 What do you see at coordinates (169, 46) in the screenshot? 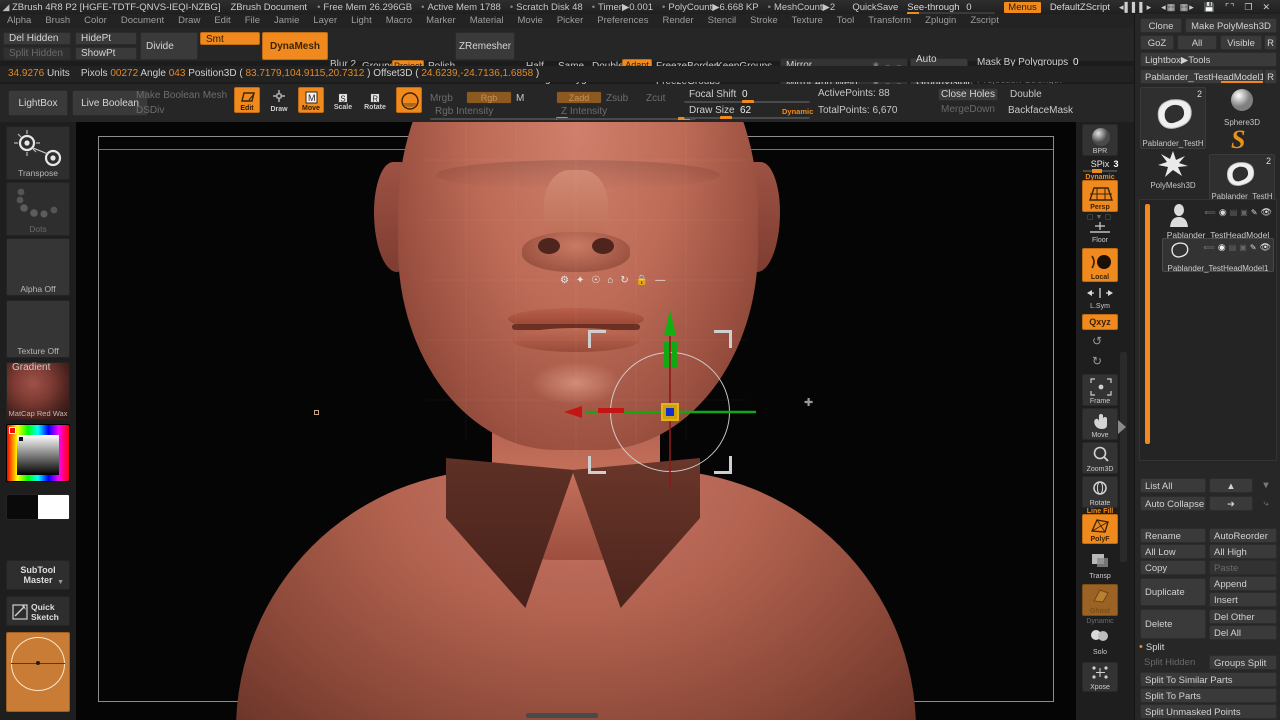
I see `divide-button: Divide` at bounding box center [169, 46].